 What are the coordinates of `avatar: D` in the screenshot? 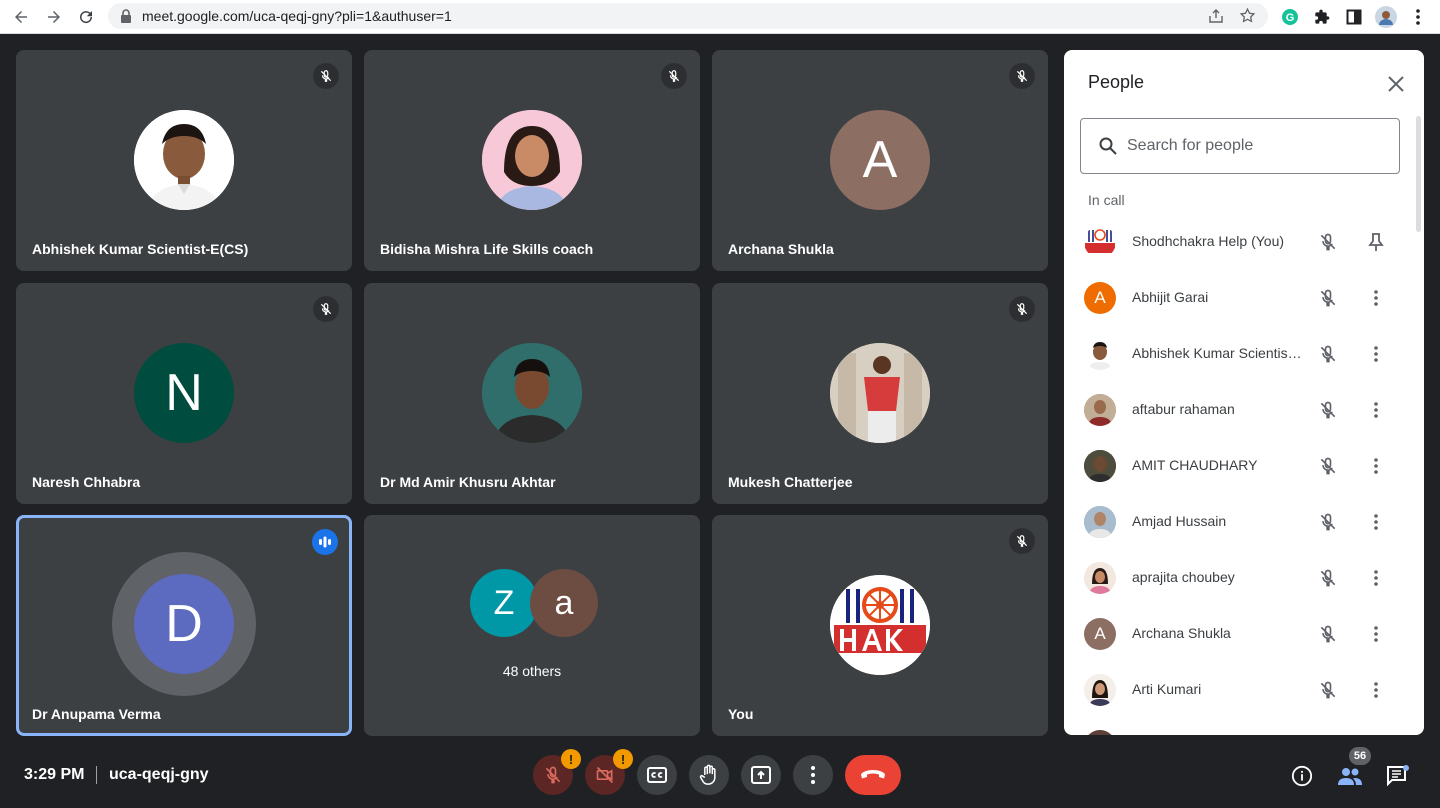 It's located at (184, 624).